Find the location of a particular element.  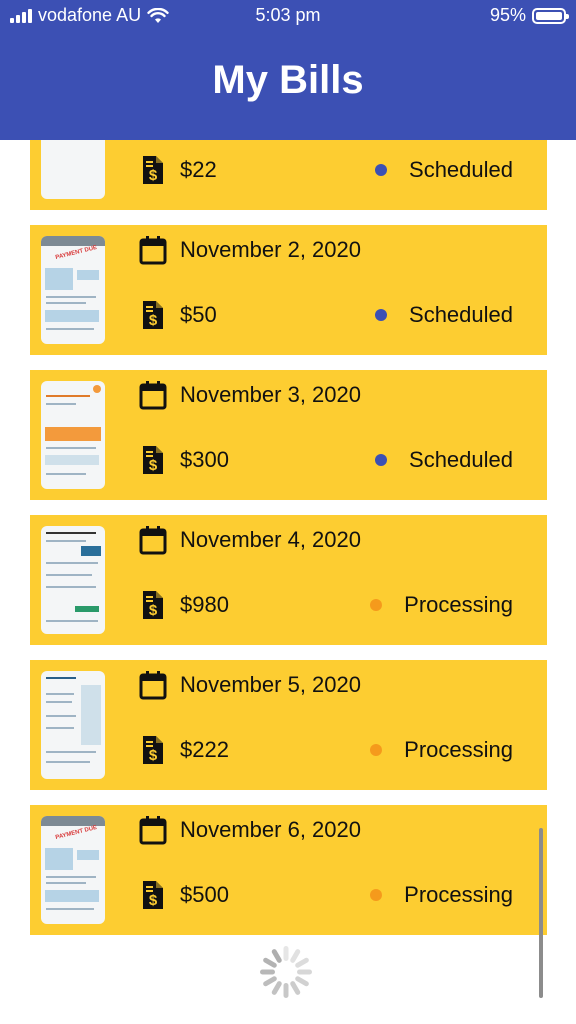

bill-amount-row: $ $50 is located at coordinates (177, 315).